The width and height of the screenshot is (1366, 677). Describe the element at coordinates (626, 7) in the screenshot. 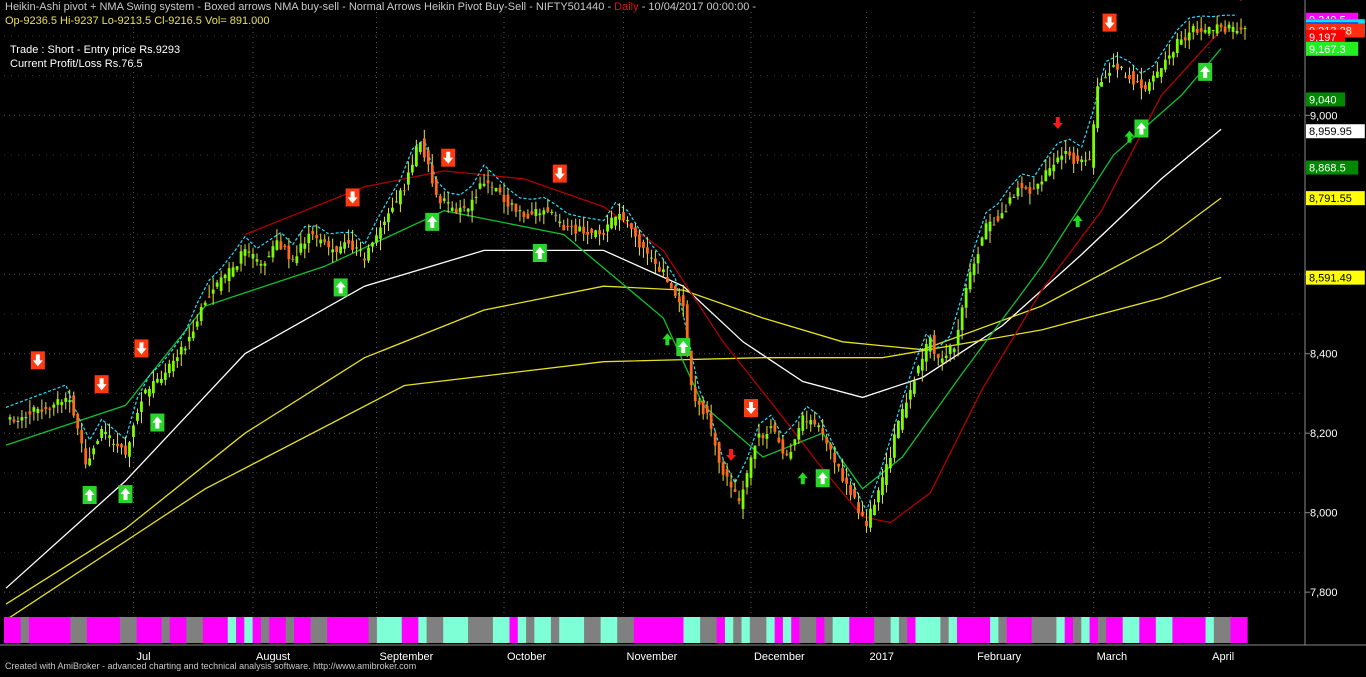

I see `interval-label: Daily` at that location.